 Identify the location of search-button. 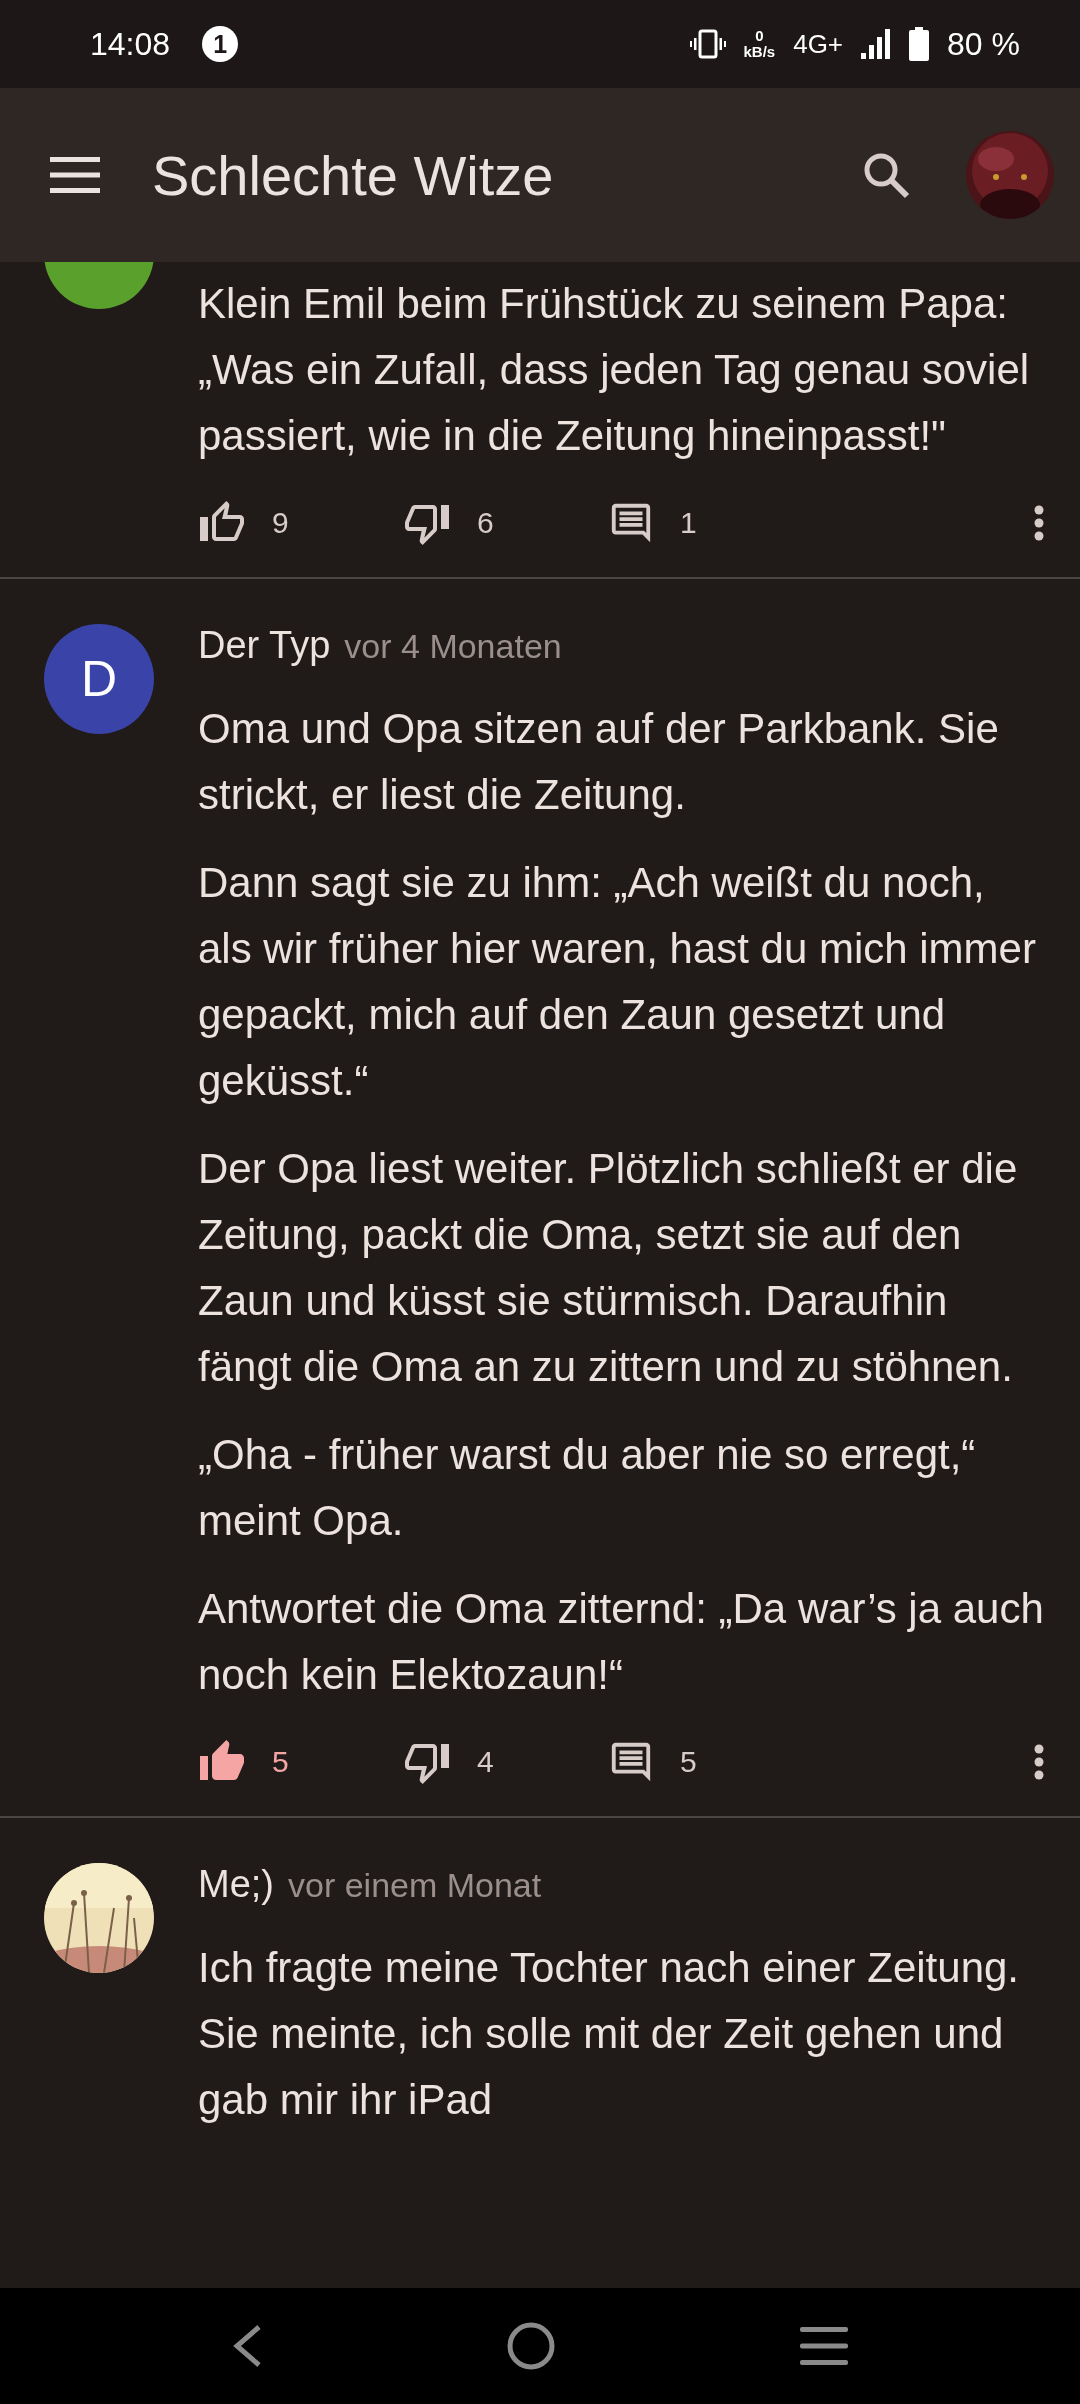
(886, 175).